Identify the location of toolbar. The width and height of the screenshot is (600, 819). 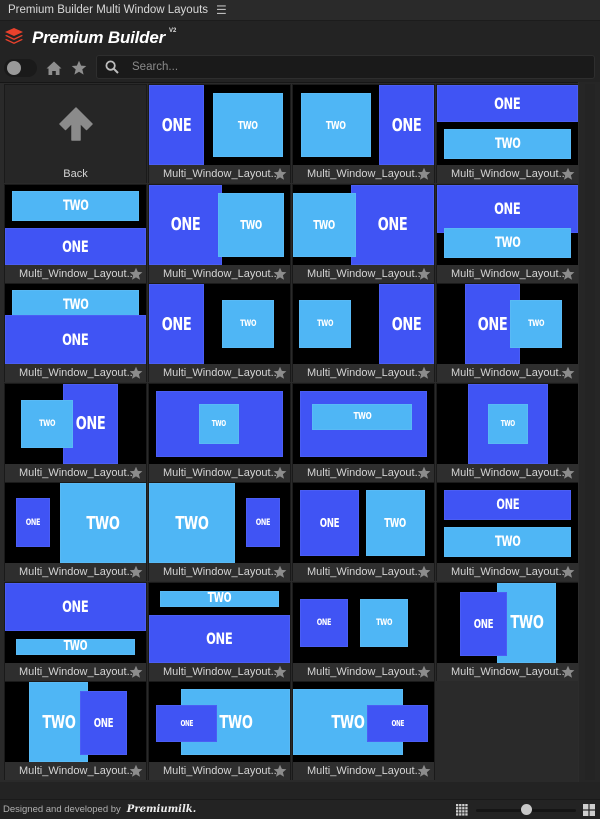
(300, 68).